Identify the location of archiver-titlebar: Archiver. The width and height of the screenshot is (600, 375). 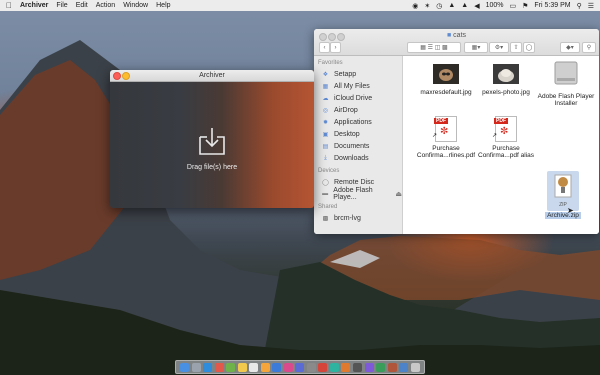
(212, 76).